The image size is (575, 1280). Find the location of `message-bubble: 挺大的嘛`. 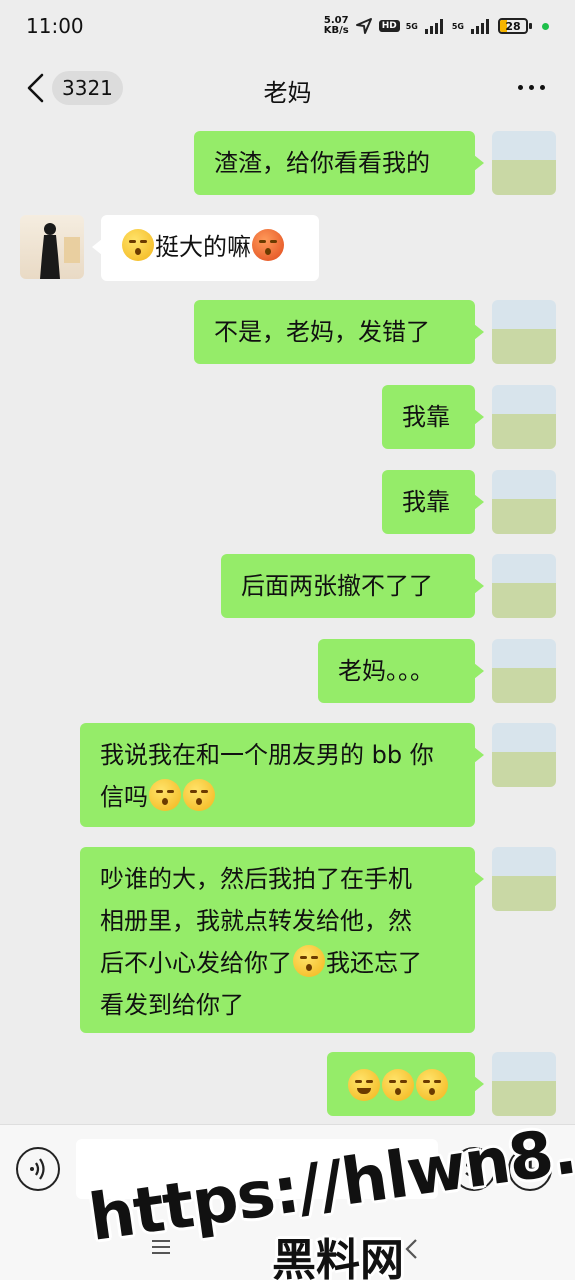

message-bubble: 挺大的嘛 is located at coordinates (205, 248).